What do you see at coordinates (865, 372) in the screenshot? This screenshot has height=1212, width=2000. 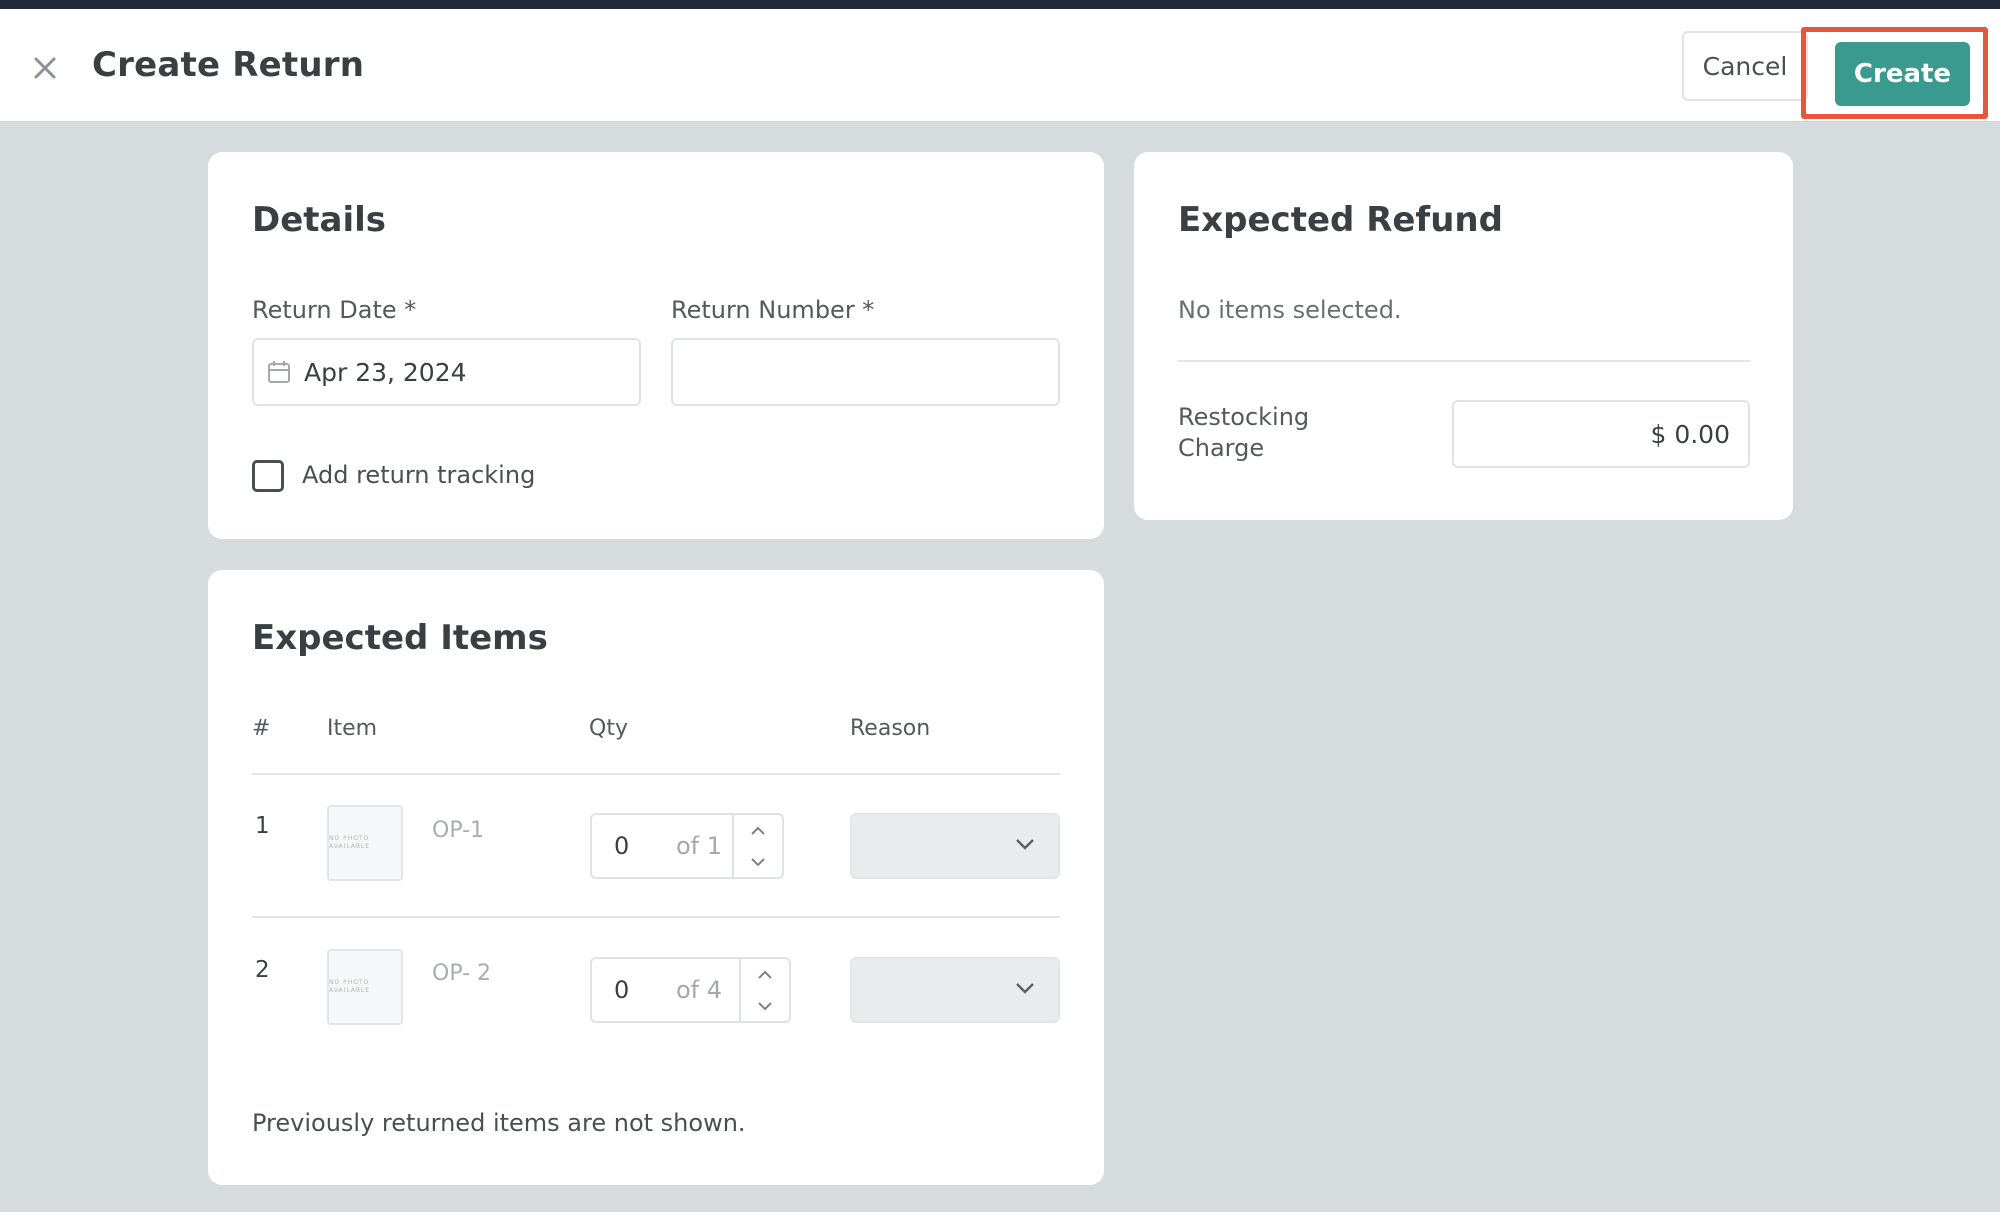 I see `return-number-input` at bounding box center [865, 372].